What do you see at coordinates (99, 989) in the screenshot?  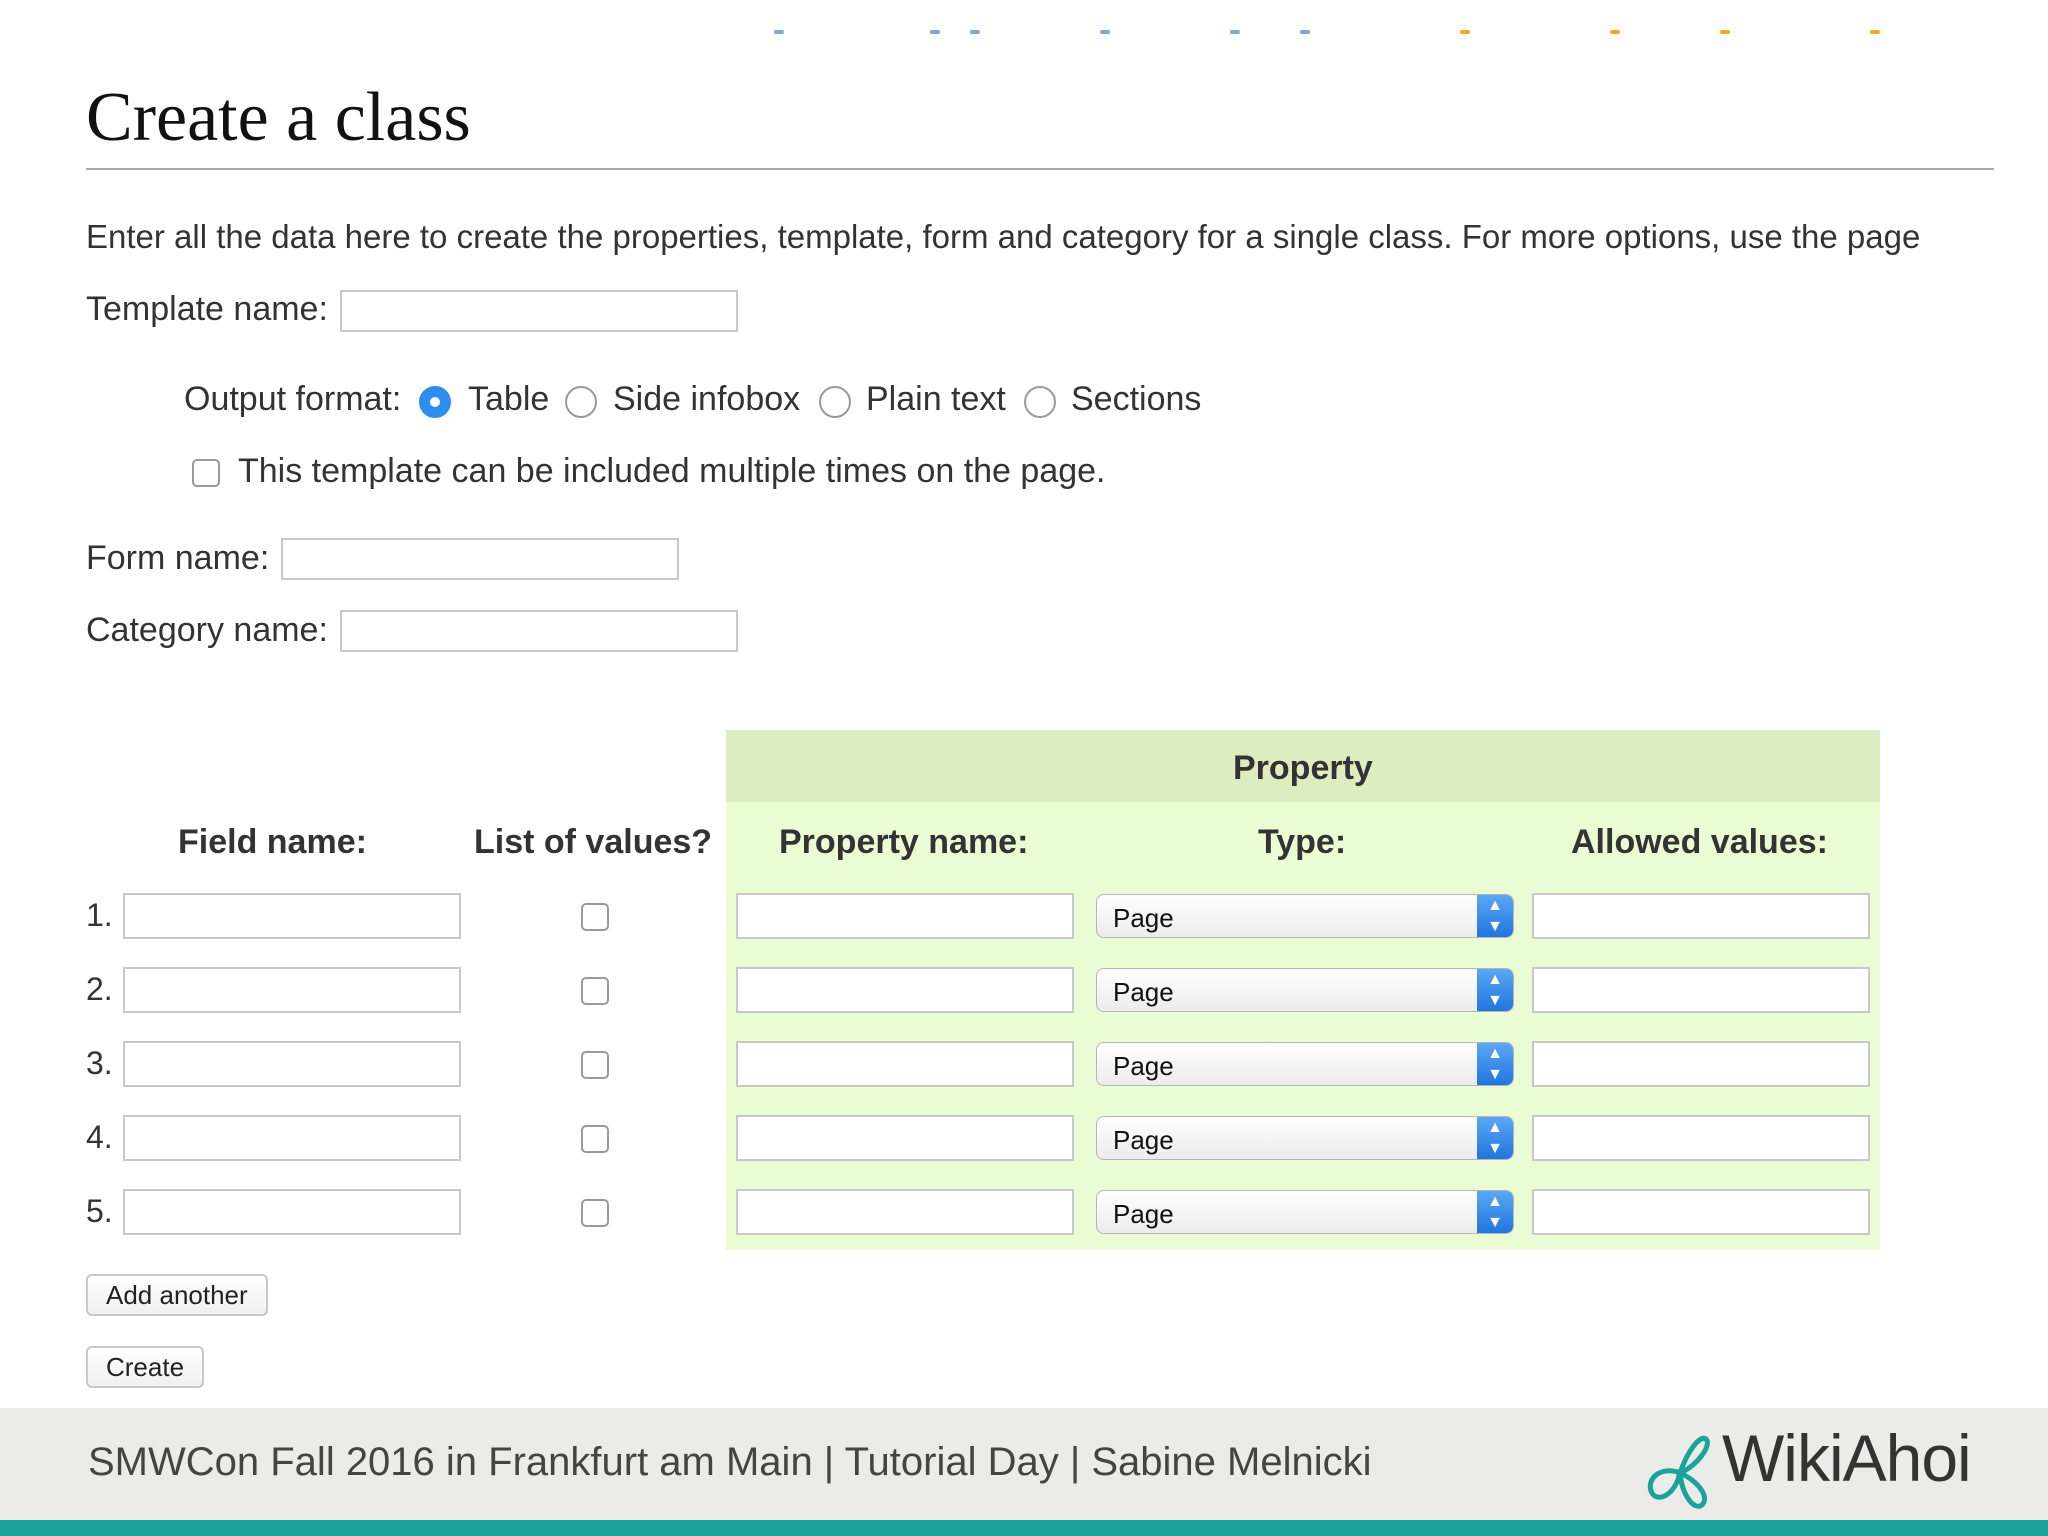 I see `row-number: 2.` at bounding box center [99, 989].